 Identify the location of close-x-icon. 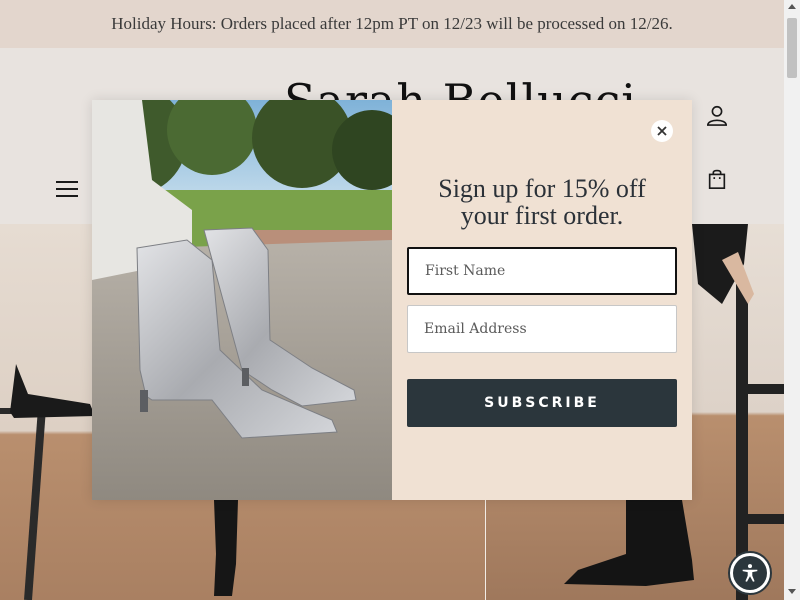
(662, 131).